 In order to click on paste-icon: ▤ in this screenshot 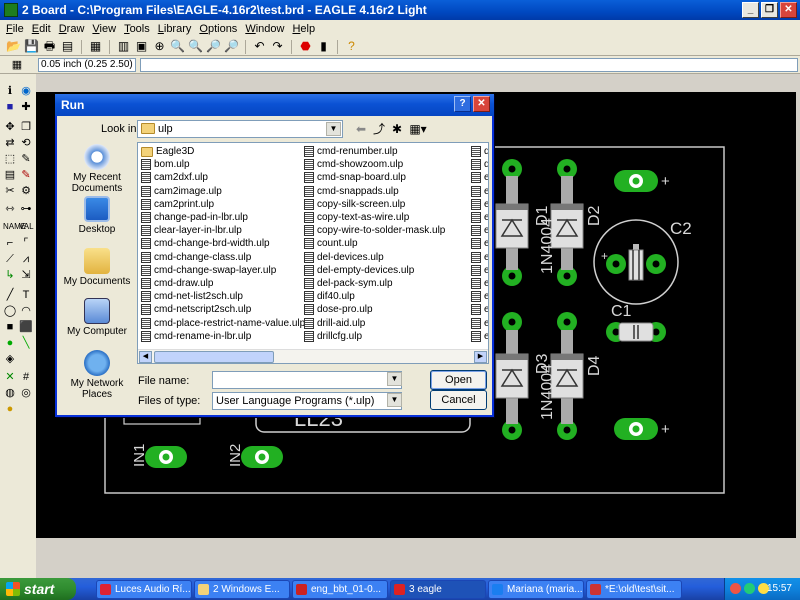, I will do `click(10, 175)`.